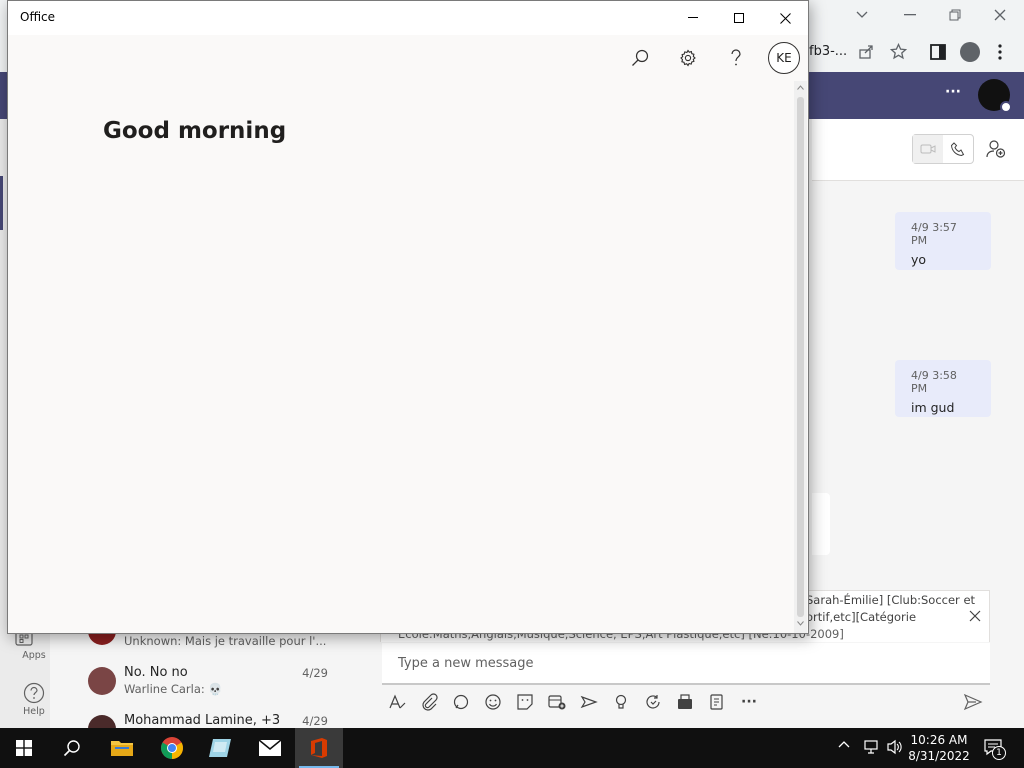  What do you see at coordinates (525, 702) in the screenshot?
I see `sticker-icon` at bounding box center [525, 702].